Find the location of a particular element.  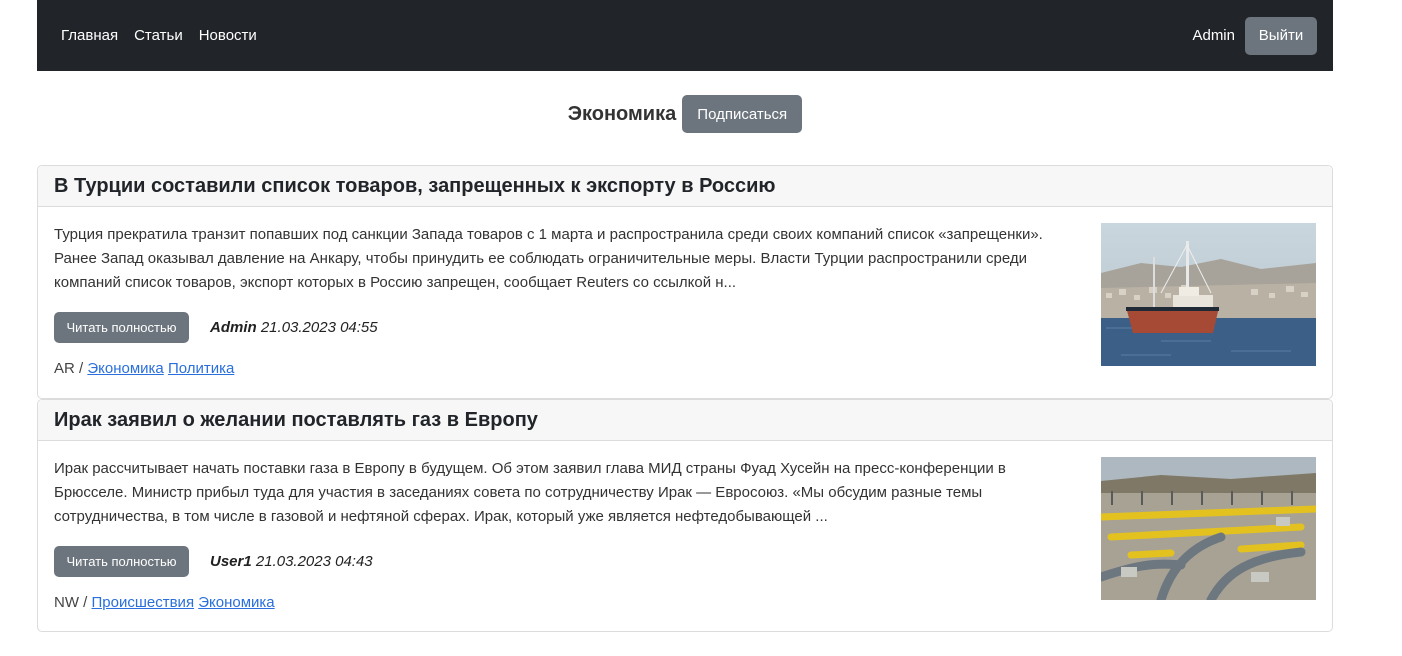

article-author: Admin is located at coordinates (233, 327).